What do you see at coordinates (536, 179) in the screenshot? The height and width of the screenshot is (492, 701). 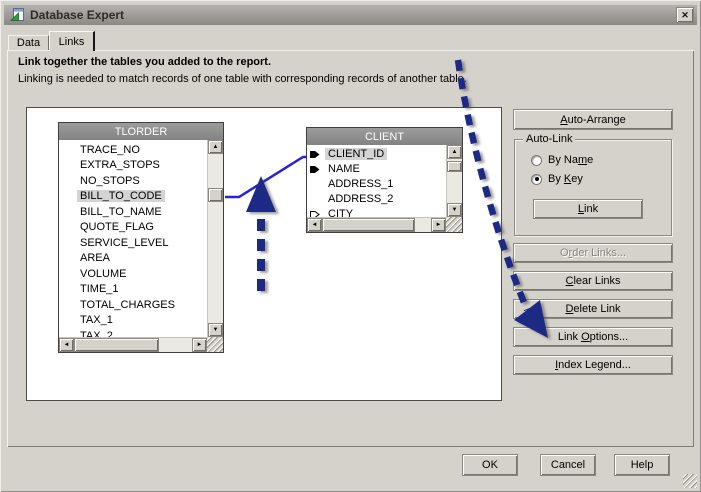 I see `radio-button-selected-icon` at bounding box center [536, 179].